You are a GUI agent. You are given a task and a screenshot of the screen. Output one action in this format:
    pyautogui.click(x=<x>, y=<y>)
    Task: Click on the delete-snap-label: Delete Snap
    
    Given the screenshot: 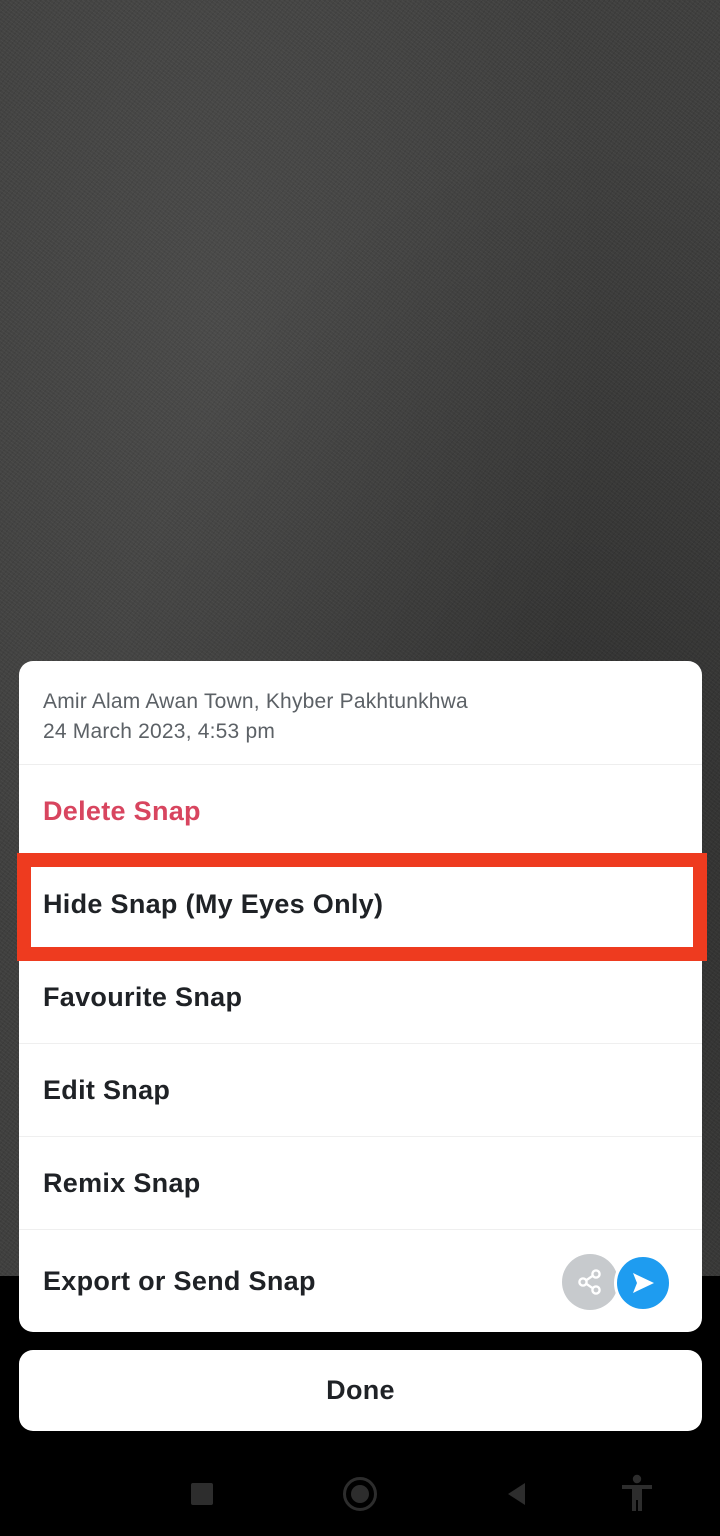 What is the action you would take?
    pyautogui.click(x=122, y=810)
    